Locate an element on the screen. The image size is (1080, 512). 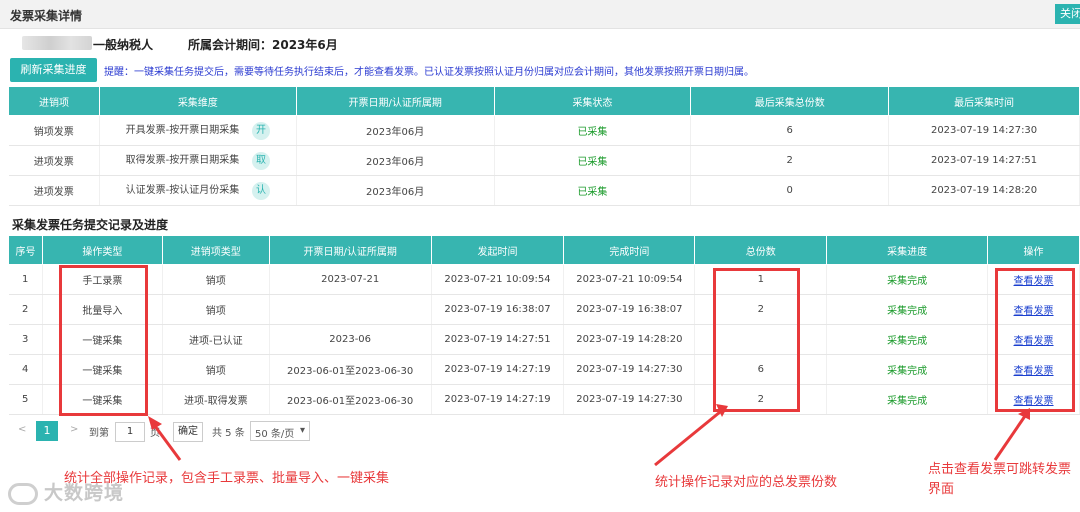
annotation-middle: 统计操作记录对应的总发票份数 is located at coordinates (746, 482).